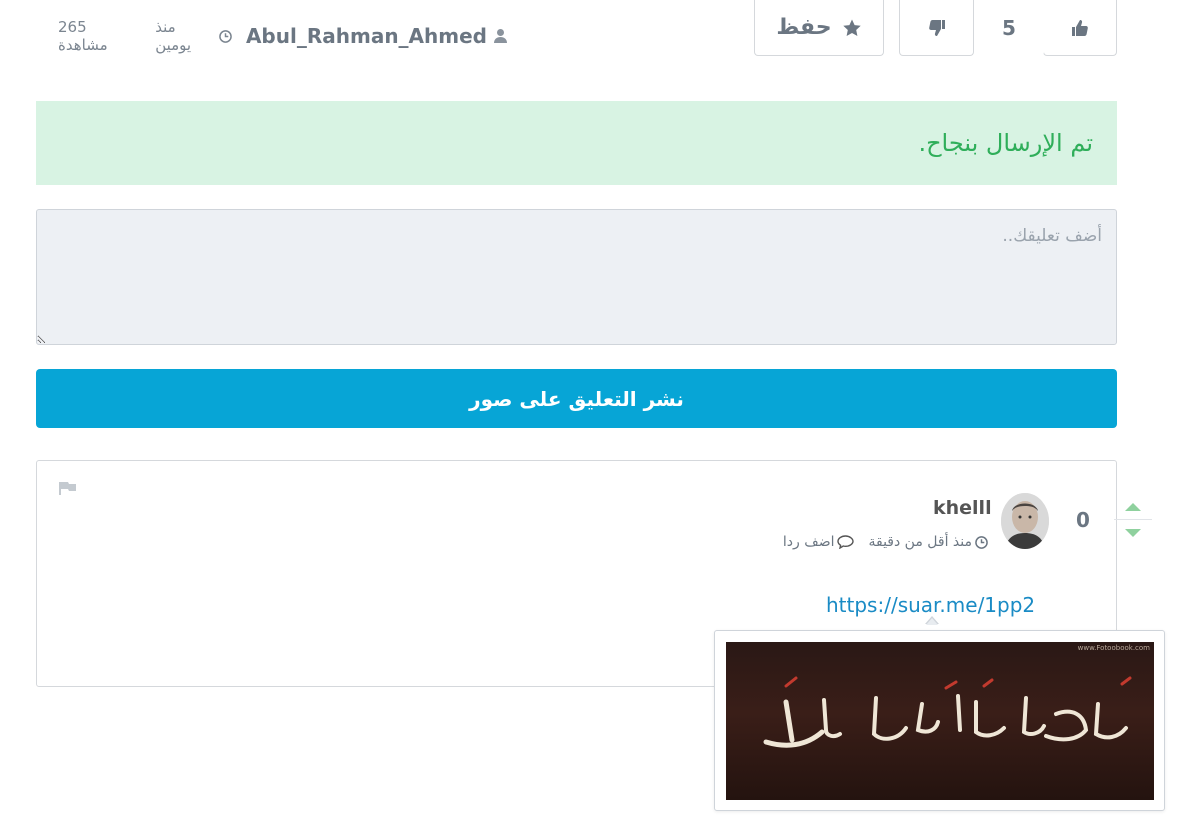  Describe the element at coordinates (852, 28) in the screenshot. I see `star-icon` at that location.